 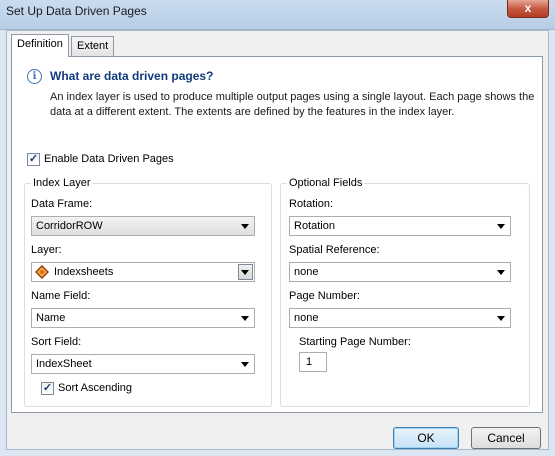 What do you see at coordinates (69, 226) in the screenshot?
I see `data-frame-value: CorridorROW` at bounding box center [69, 226].